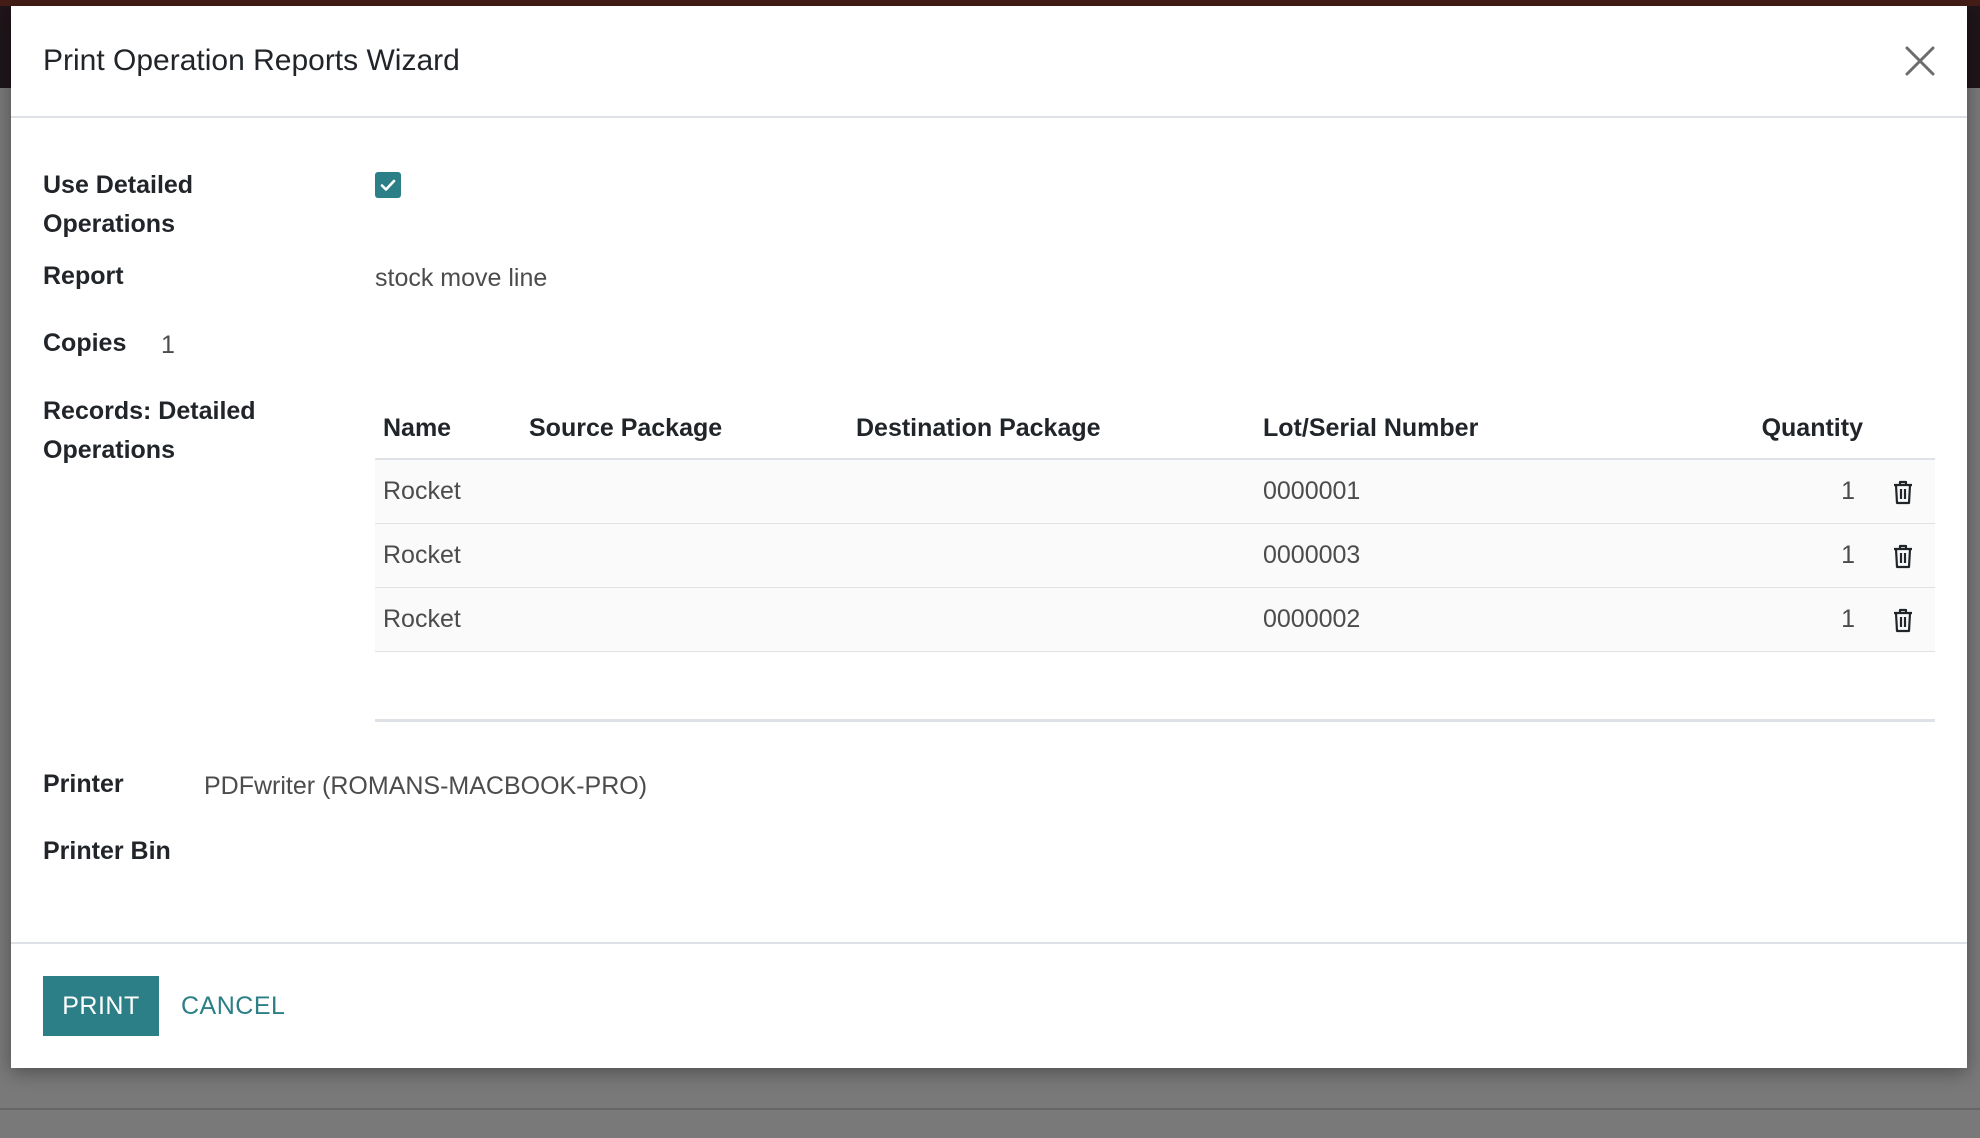 This screenshot has height=1138, width=1980. What do you see at coordinates (107, 851) in the screenshot?
I see `printer-bin-label: Printer Bin` at bounding box center [107, 851].